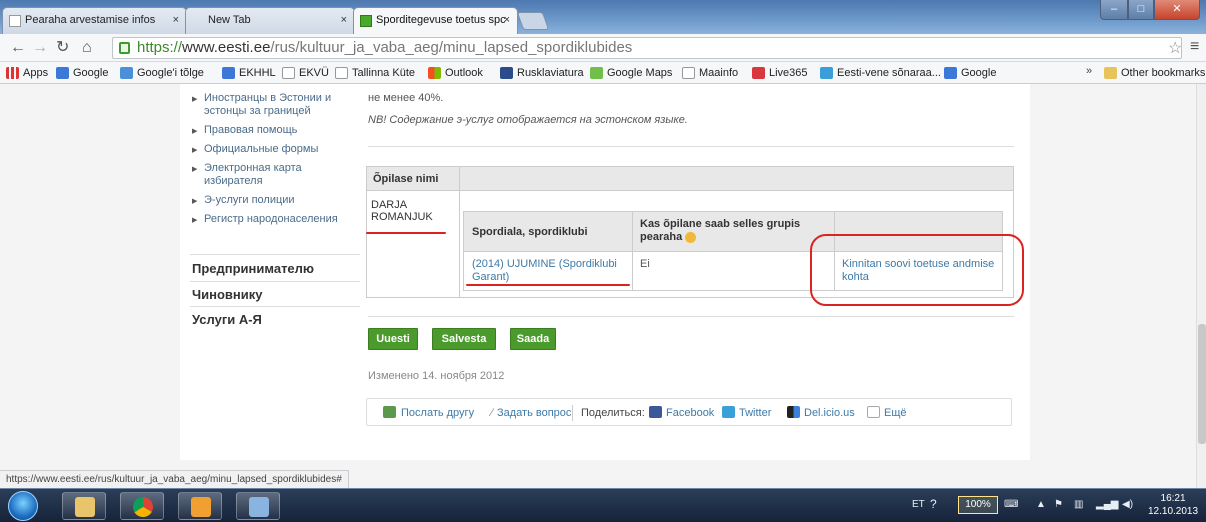 This screenshot has height=522, width=1206. What do you see at coordinates (1127, 504) in the screenshot?
I see `volume-icon: ◀)` at bounding box center [1127, 504].